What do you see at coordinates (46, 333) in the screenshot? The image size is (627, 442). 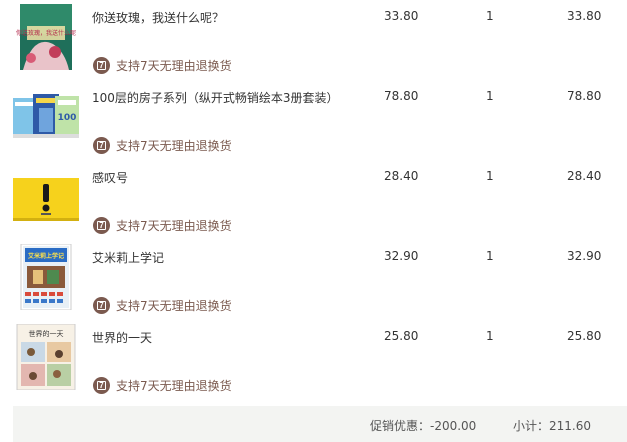 I see `cover-title: 世界的一天` at bounding box center [46, 333].